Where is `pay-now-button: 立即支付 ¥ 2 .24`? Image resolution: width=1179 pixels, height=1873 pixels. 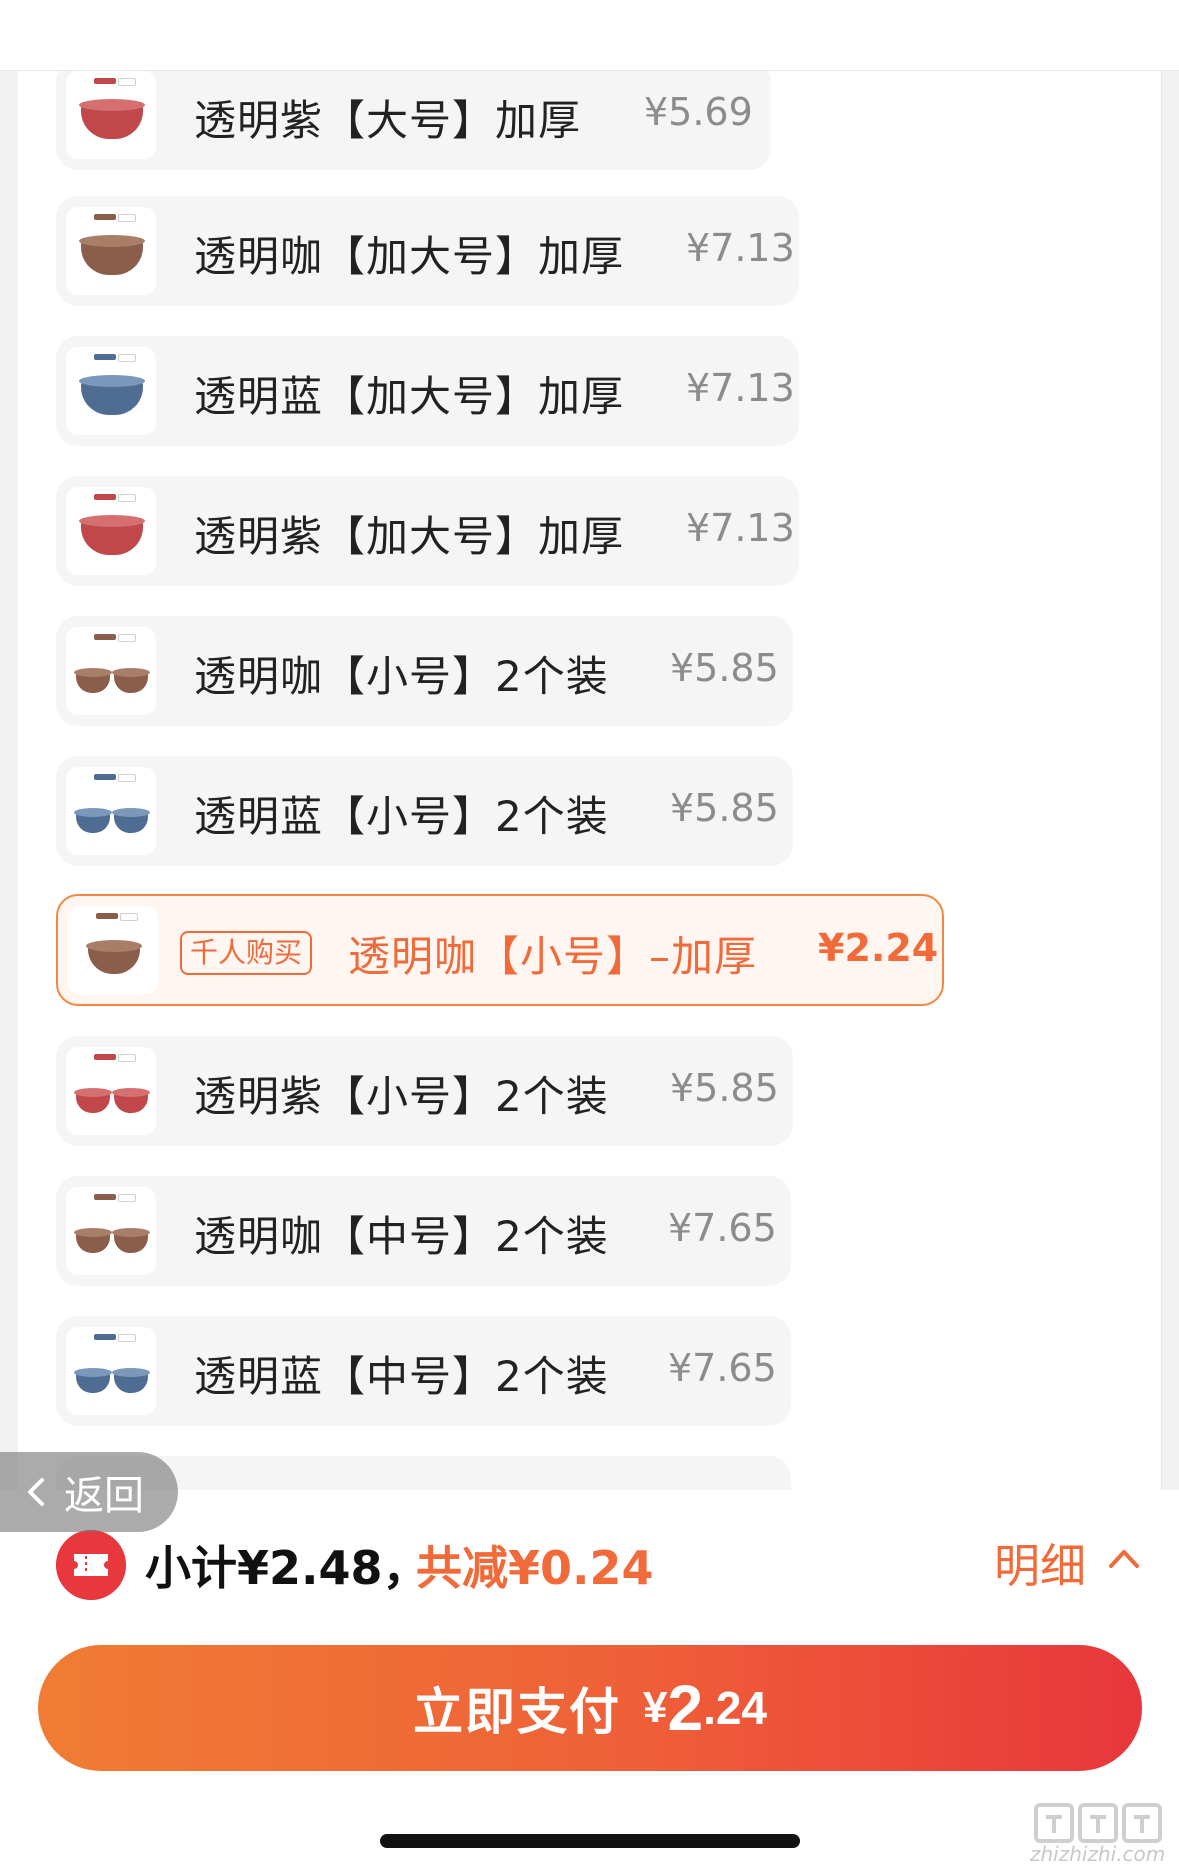
pay-now-button: 立即支付 ¥ 2 .24 is located at coordinates (590, 1708).